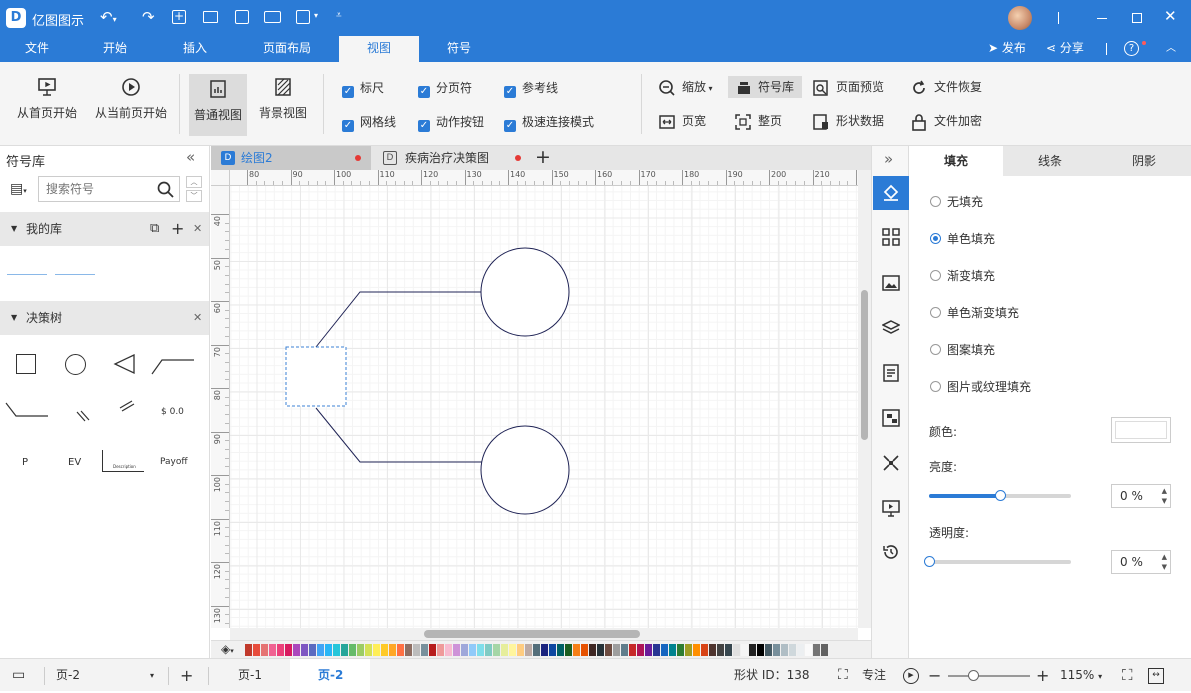 The image size is (1191, 693). I want to click on print-icon, so click(272, 17).